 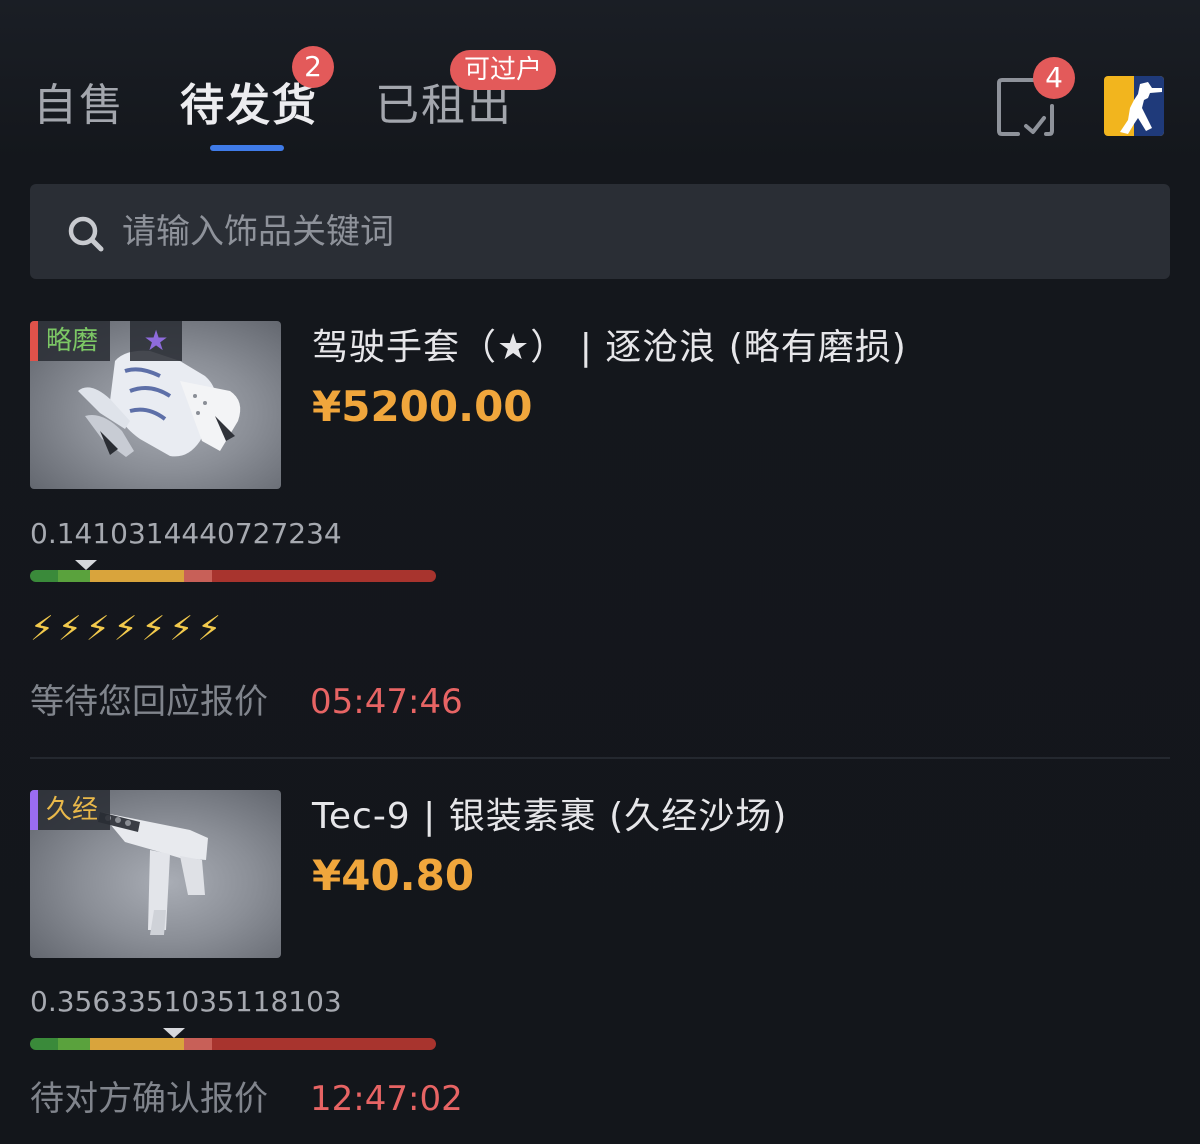 I want to click on item-name: 驾驶手套（★） | 逐沧浪 (略有磨损), so click(x=609, y=347).